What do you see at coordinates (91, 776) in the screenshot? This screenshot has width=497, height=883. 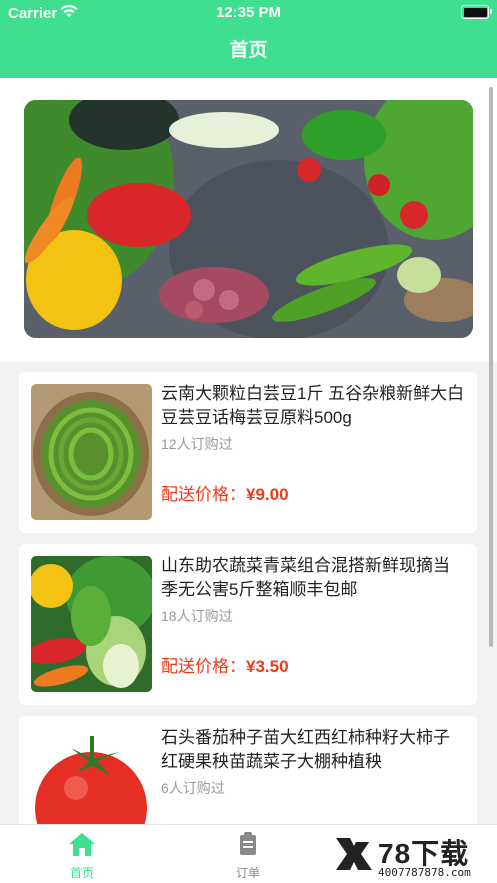 I see `product-image-tomato` at bounding box center [91, 776].